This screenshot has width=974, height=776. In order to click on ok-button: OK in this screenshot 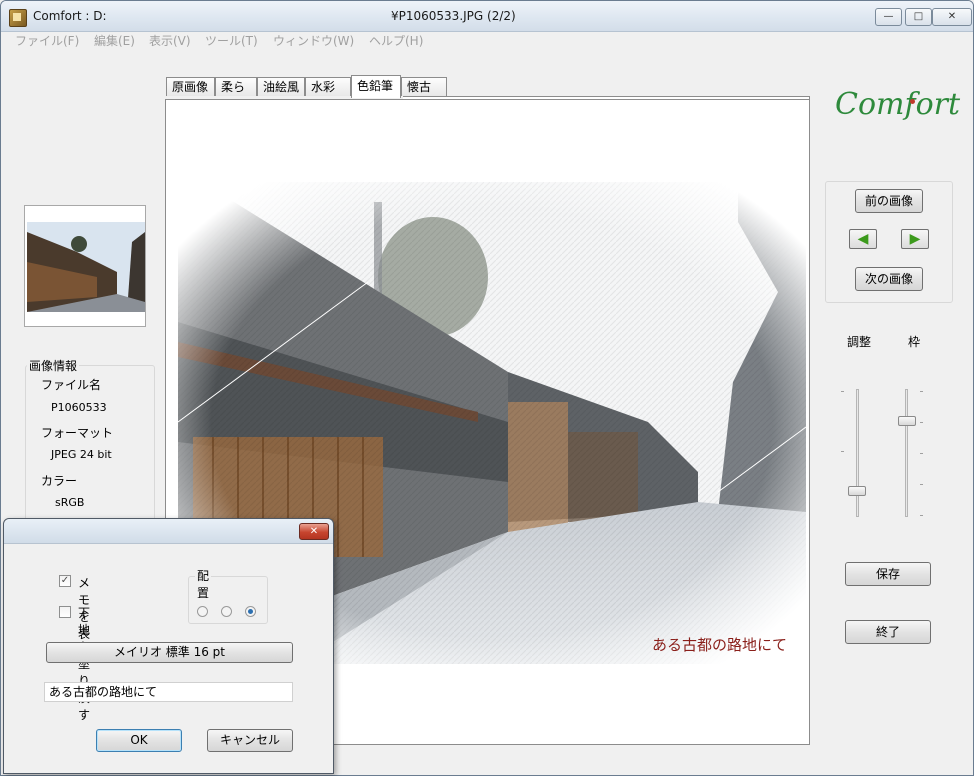, I will do `click(139, 740)`.